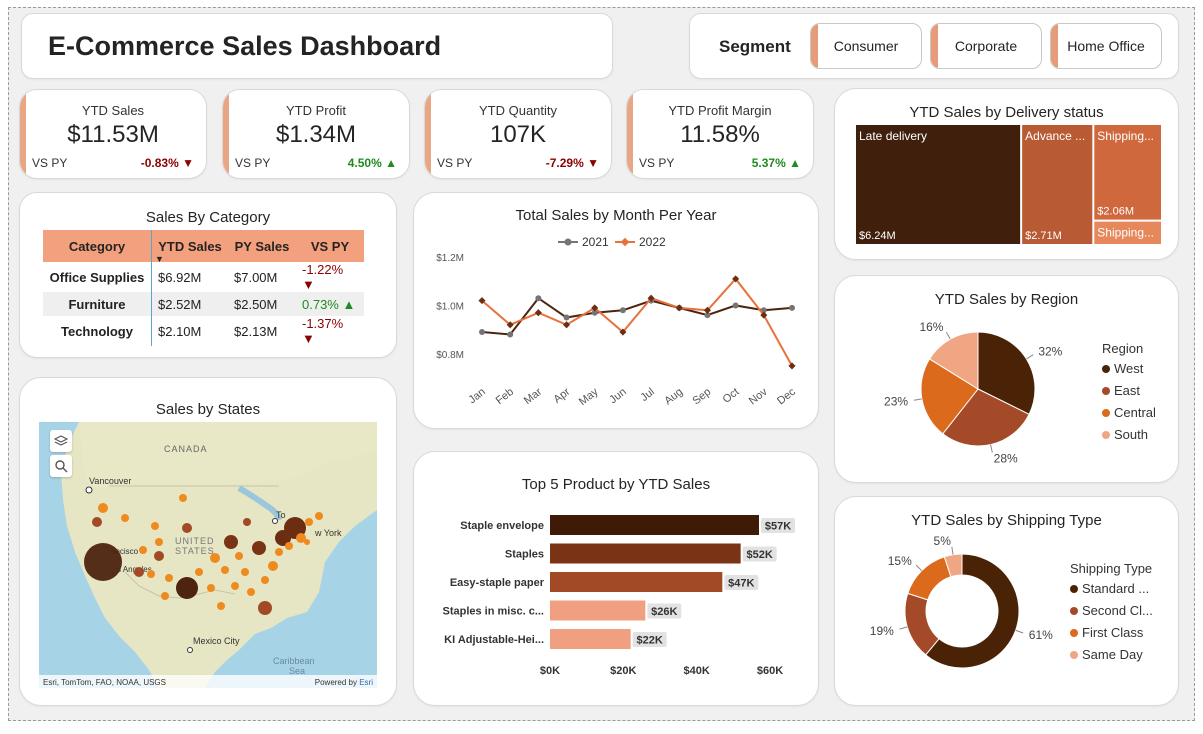 Image resolution: width=1203 pixels, height=734 pixels. Describe the element at coordinates (89, 490) in the screenshot. I see `city-marker` at that location.